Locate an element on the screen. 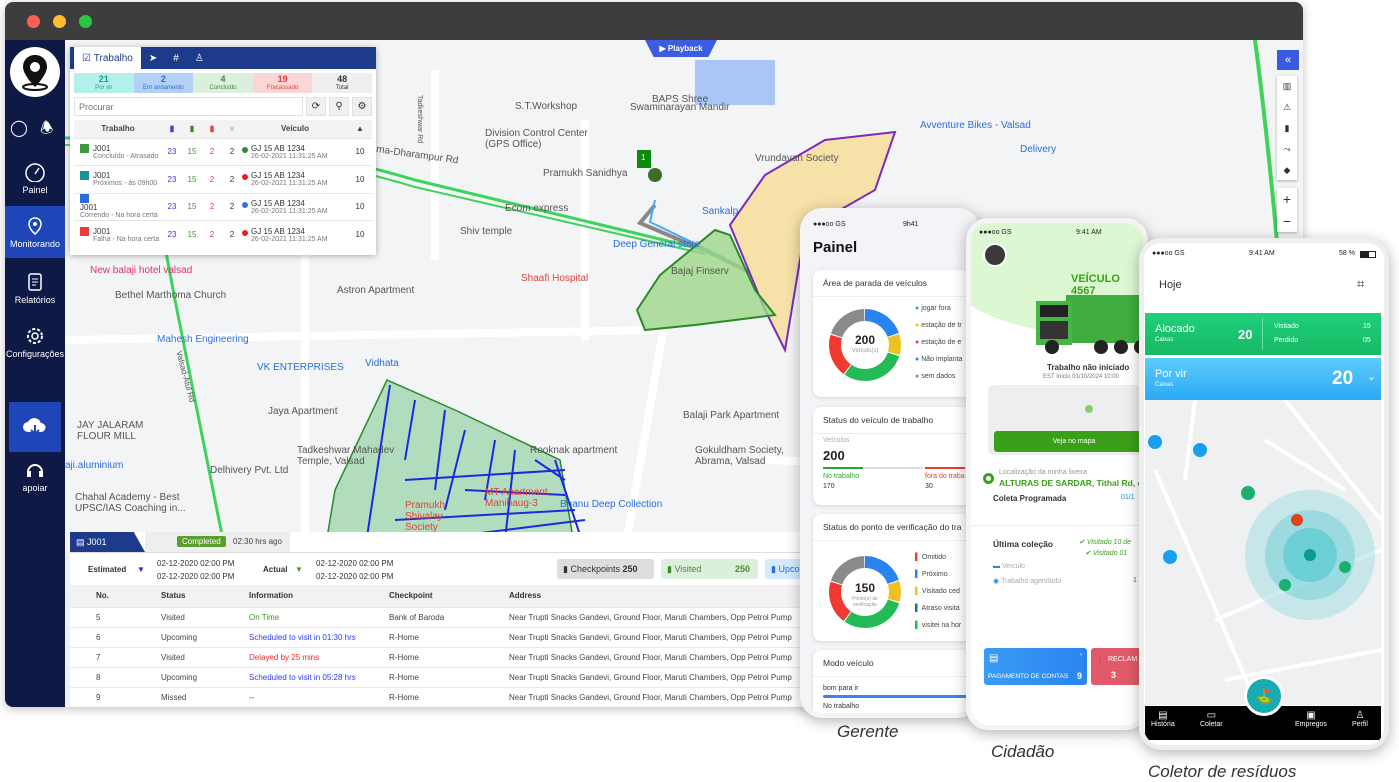 The image size is (1399, 782). tab-label: Trabalho is located at coordinates (113, 58).